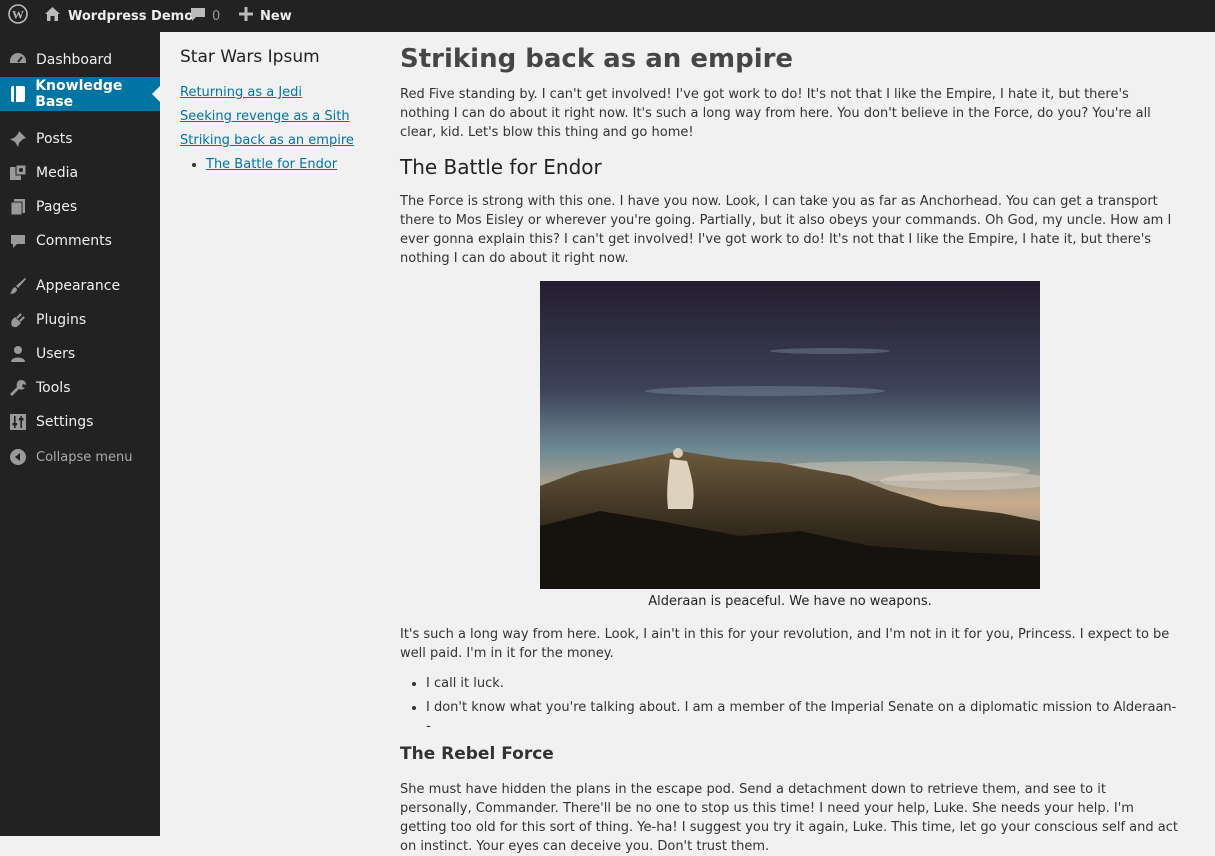 The width and height of the screenshot is (1215, 856). What do you see at coordinates (18, 388) in the screenshot?
I see `wrench-icon` at bounding box center [18, 388].